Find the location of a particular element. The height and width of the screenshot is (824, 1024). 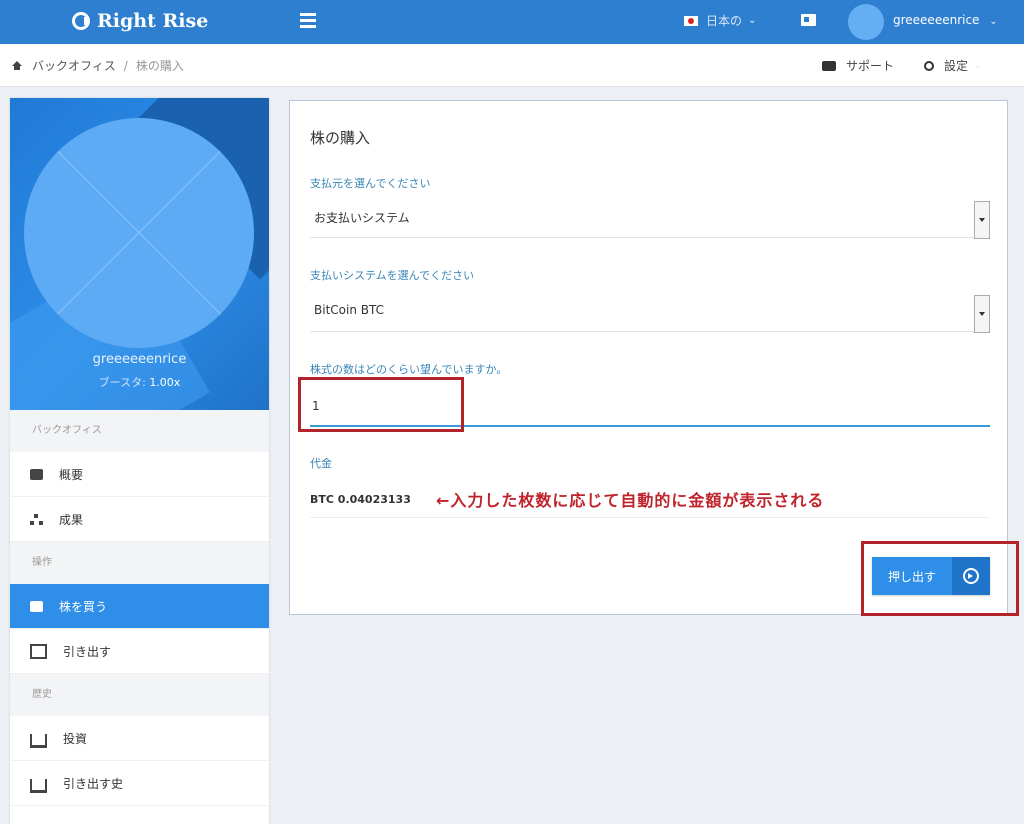

profile-boost: ブースタ: 1.00x is located at coordinates (139, 382).